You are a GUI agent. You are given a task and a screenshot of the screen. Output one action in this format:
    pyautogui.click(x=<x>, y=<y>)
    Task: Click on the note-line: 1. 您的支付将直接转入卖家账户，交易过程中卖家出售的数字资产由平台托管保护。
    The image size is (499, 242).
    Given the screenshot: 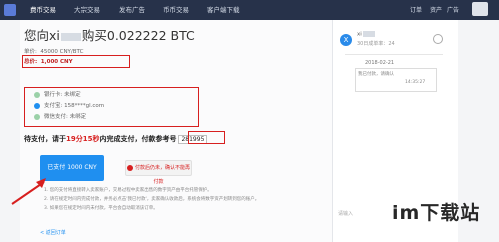 What is the action you would take?
    pyautogui.click(x=128, y=190)
    